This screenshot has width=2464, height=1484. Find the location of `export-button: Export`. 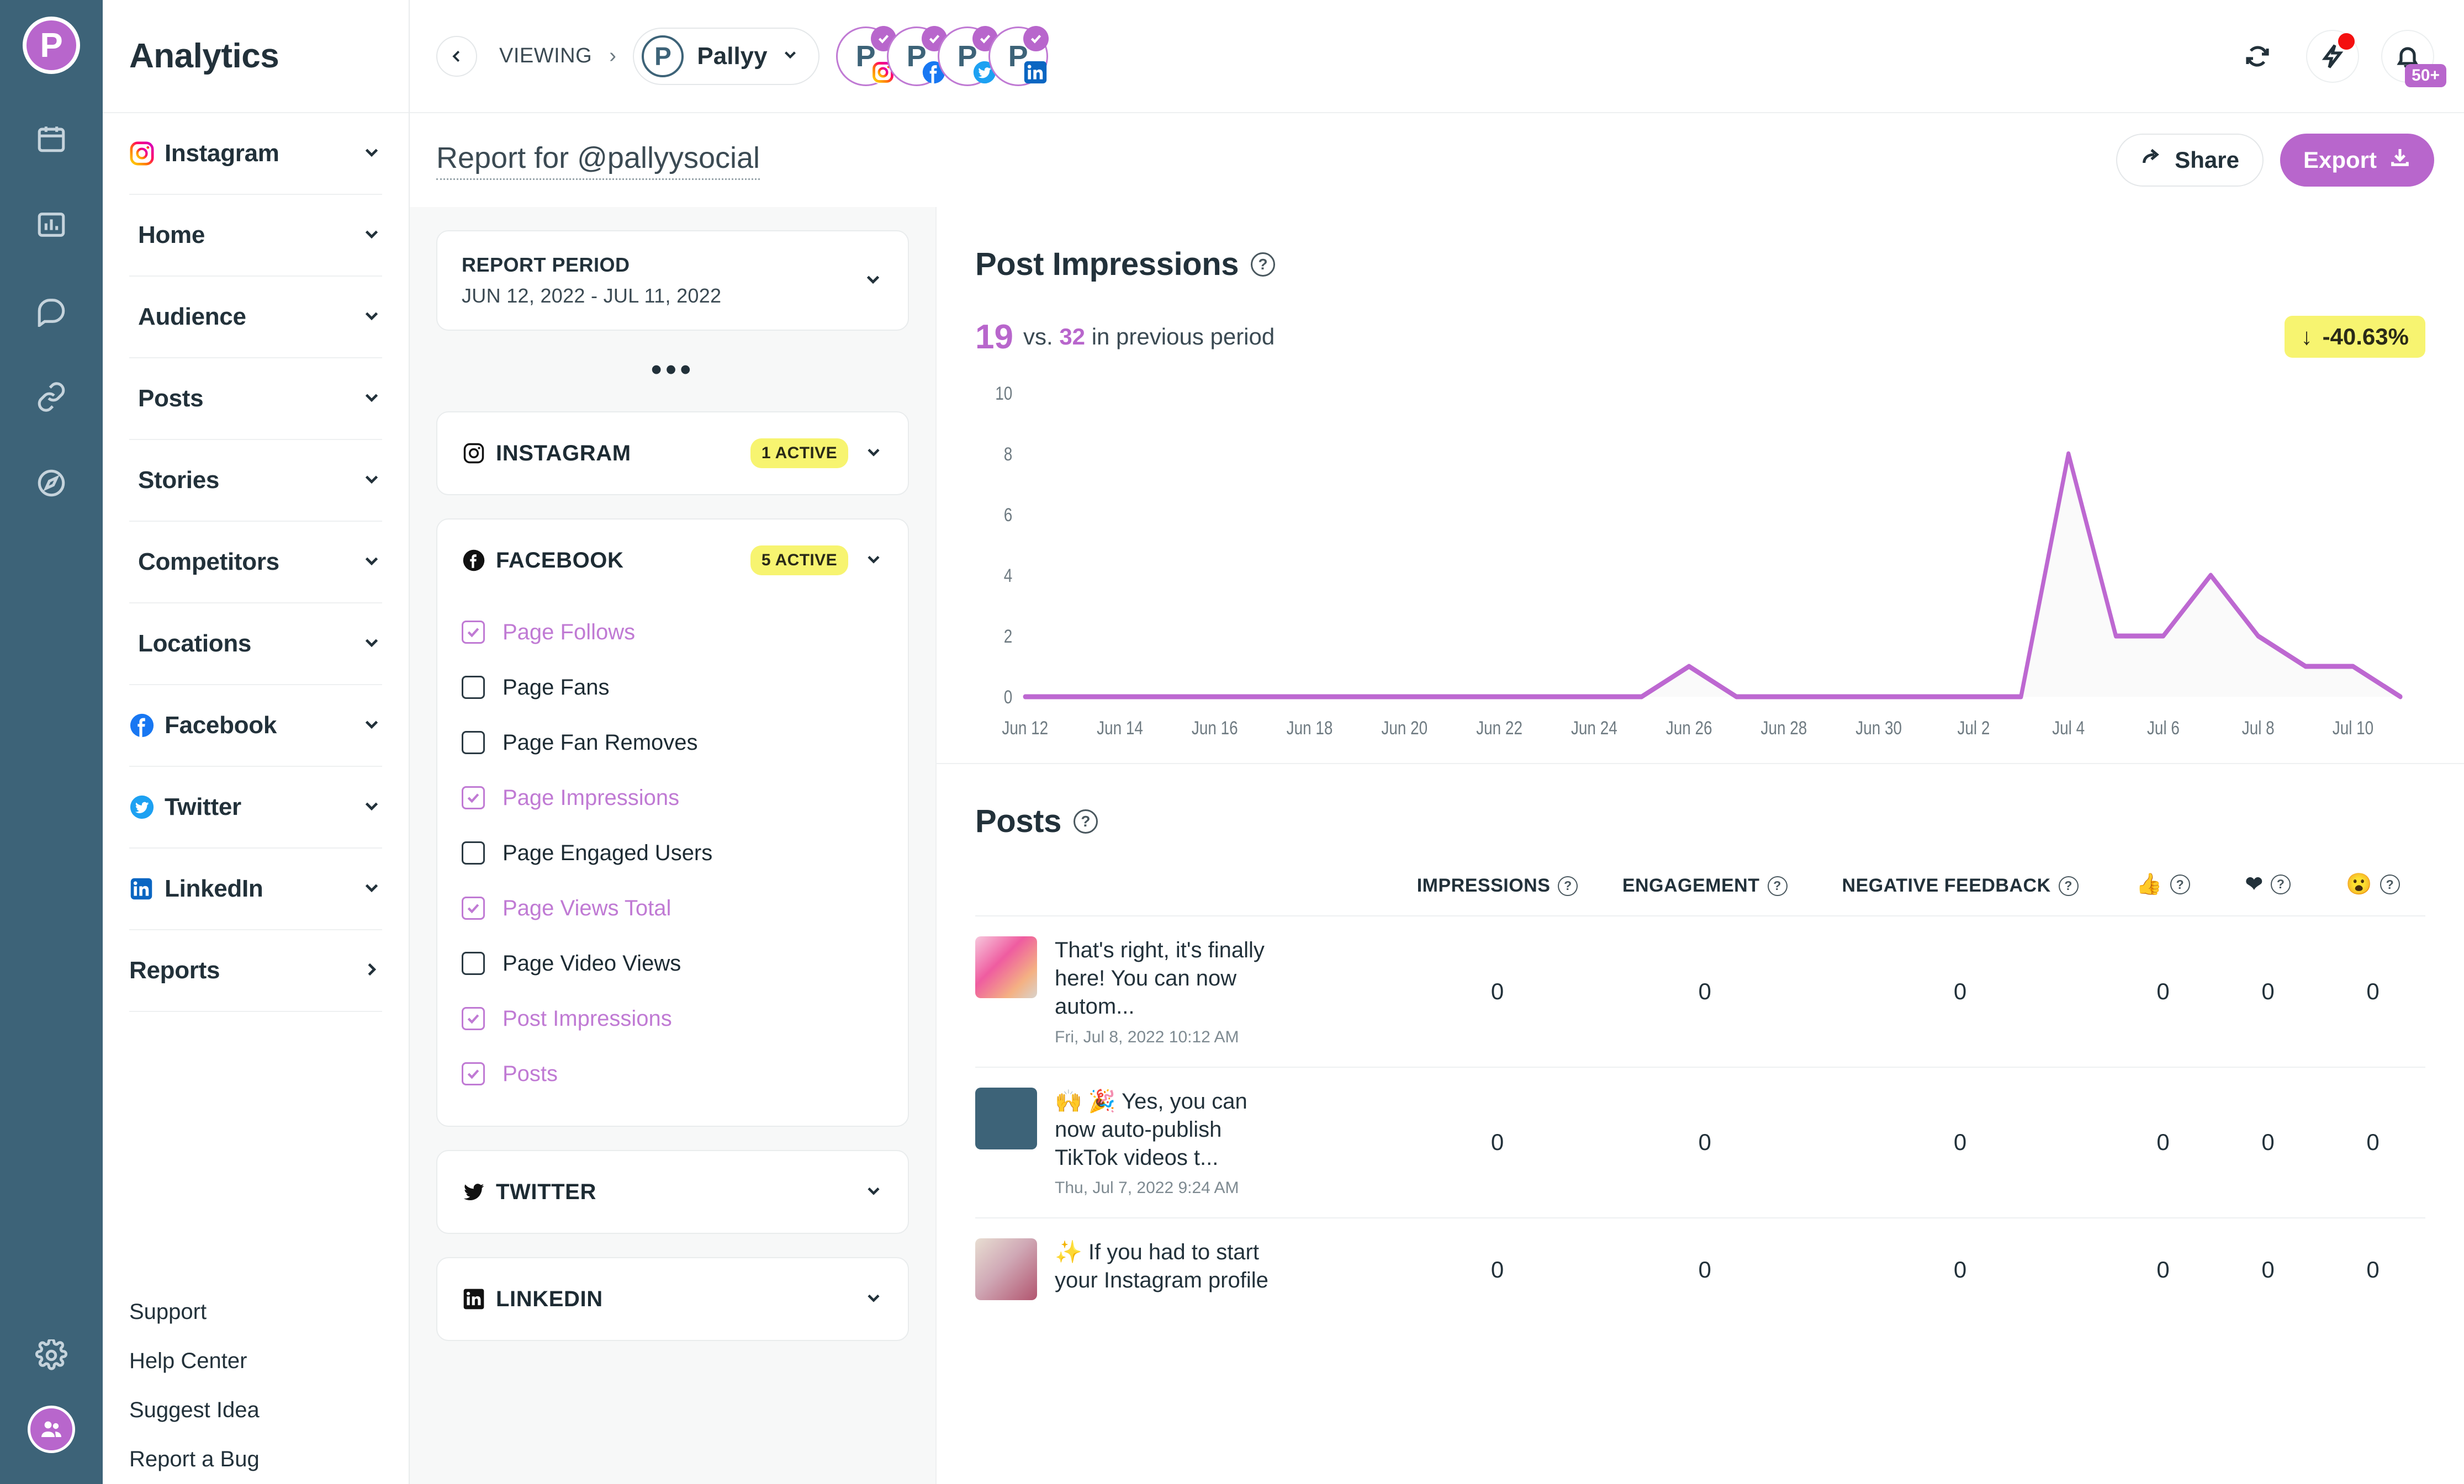

export-button: Export is located at coordinates (2357, 161).